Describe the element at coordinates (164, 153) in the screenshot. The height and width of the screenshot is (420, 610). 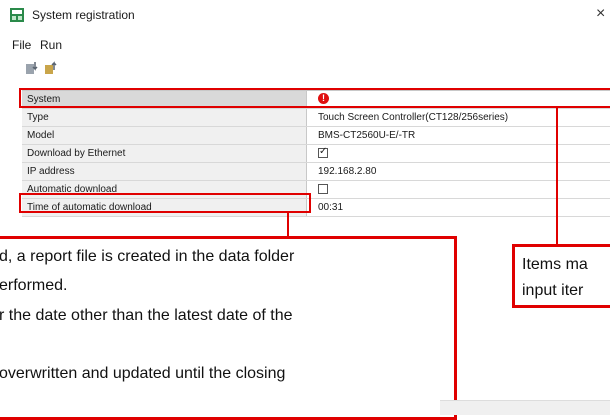
I see `row-label: Download by Ethernet` at that location.